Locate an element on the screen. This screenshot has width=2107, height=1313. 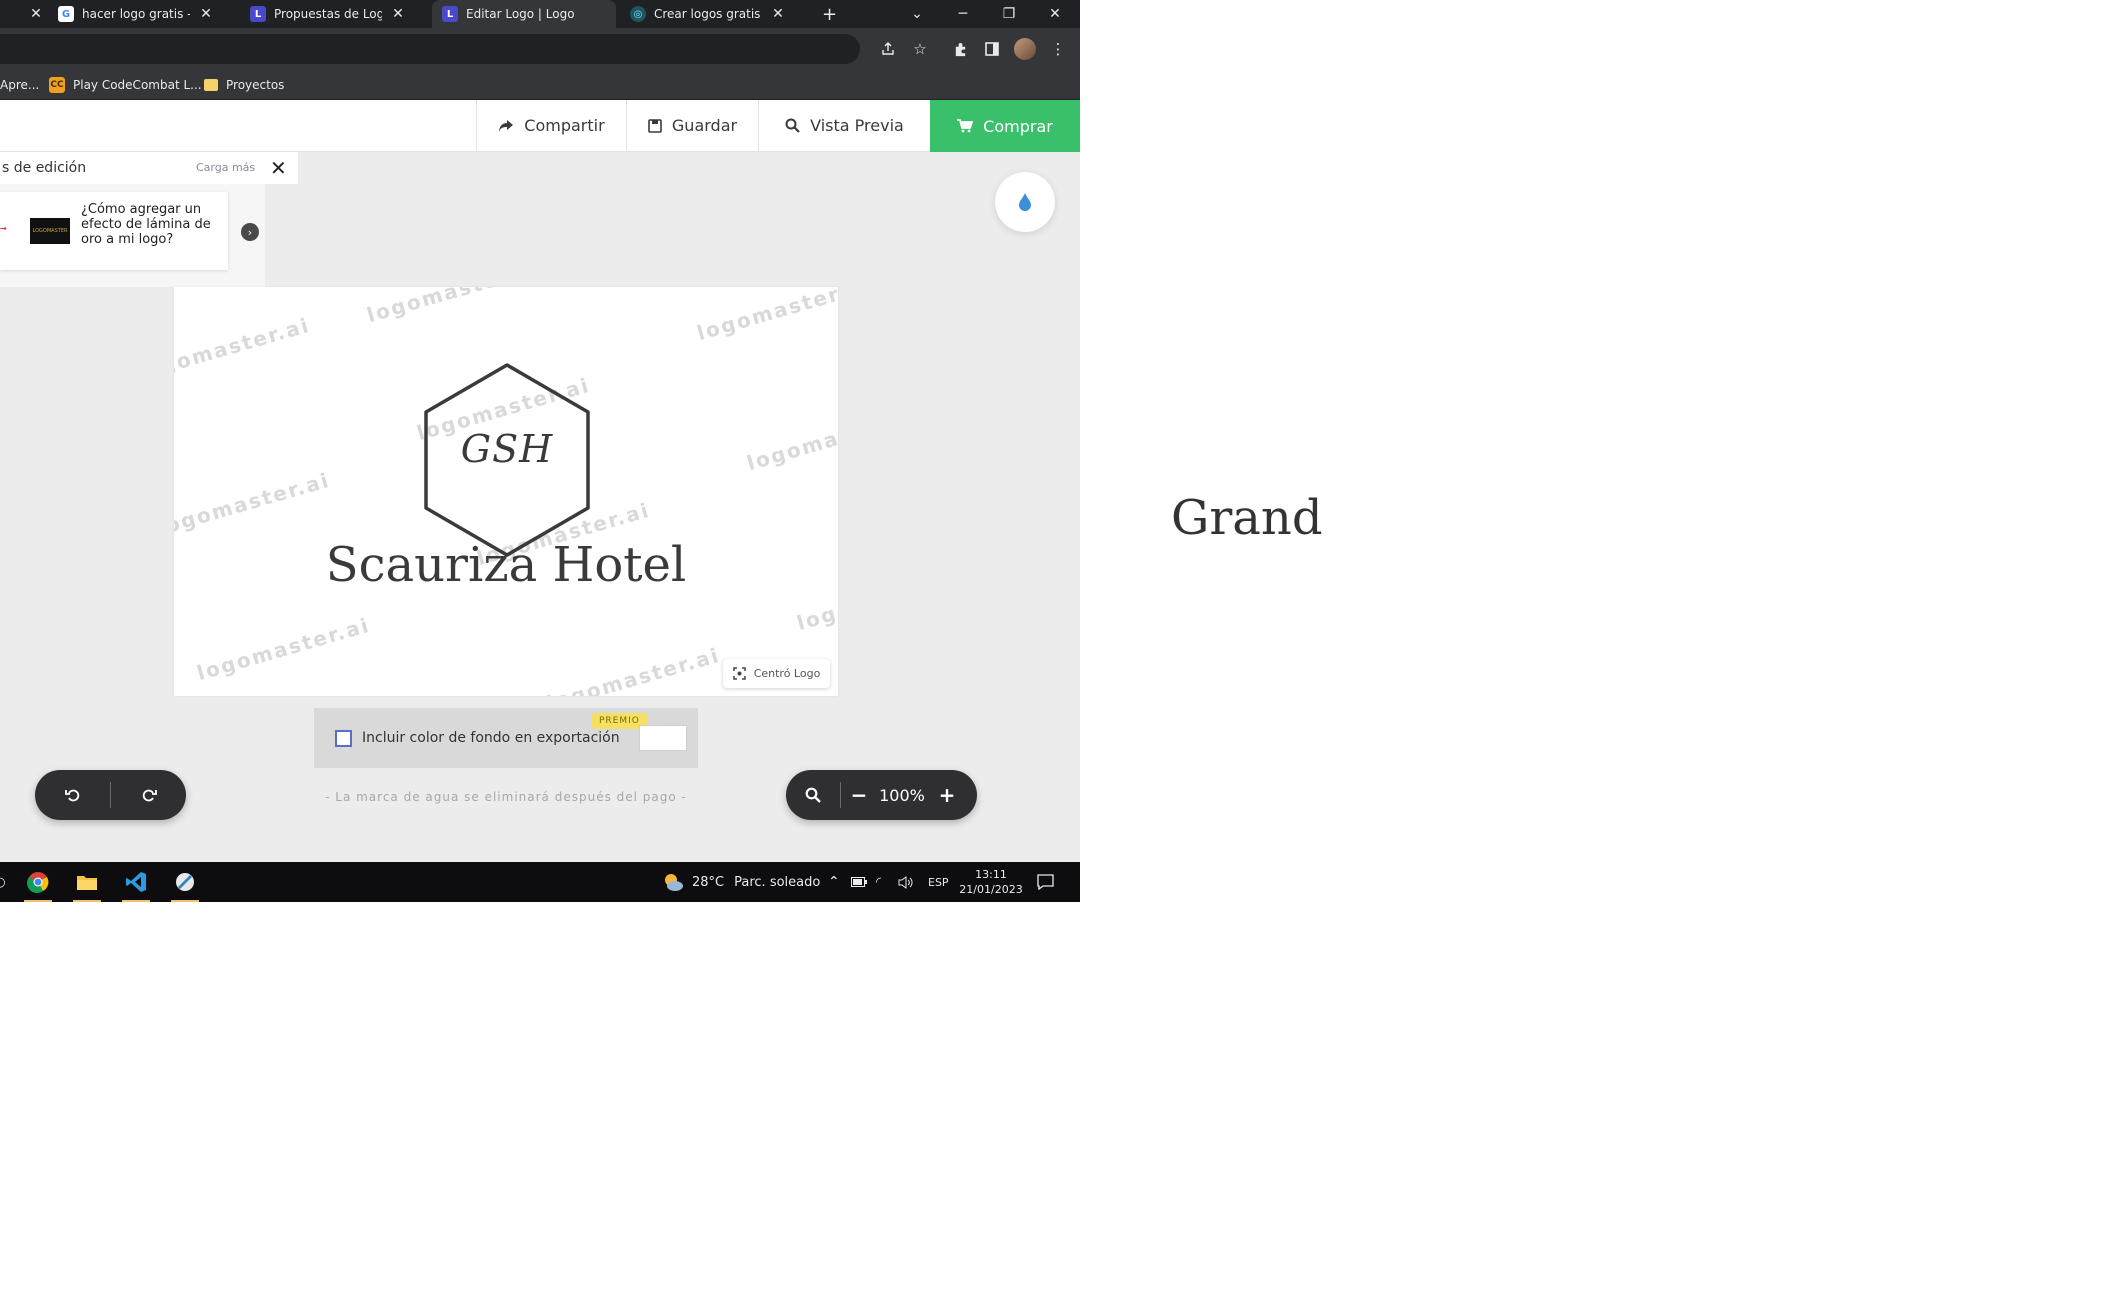
close-tips-button: ✕ is located at coordinates (278, 168).